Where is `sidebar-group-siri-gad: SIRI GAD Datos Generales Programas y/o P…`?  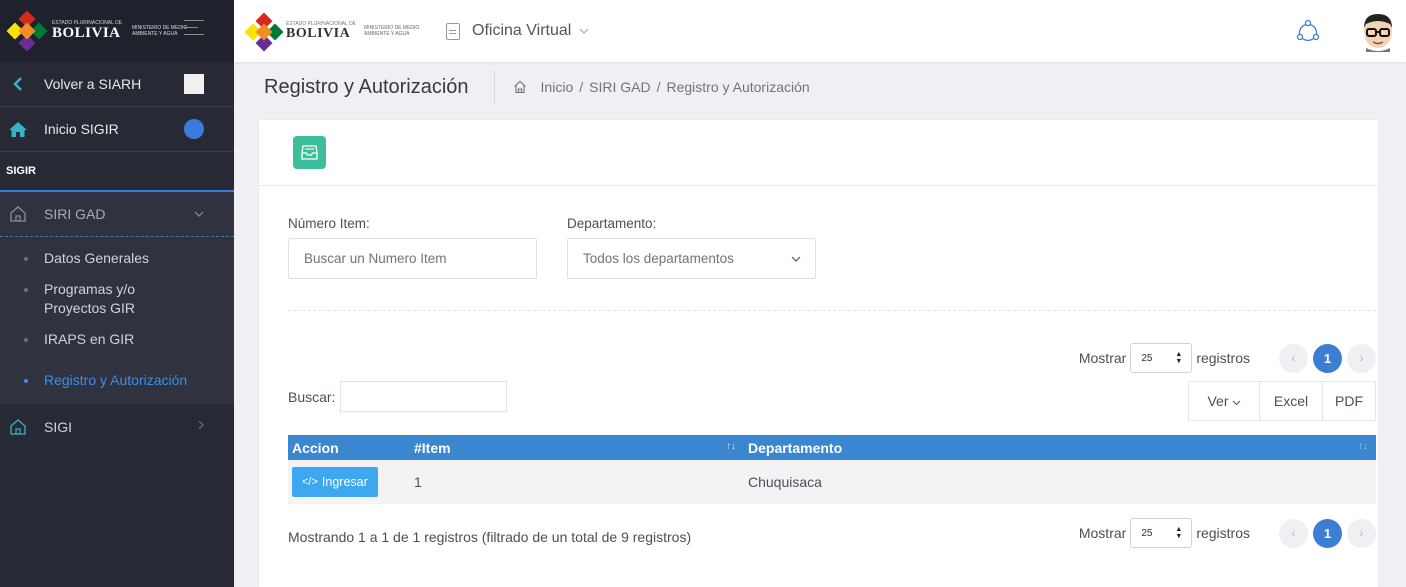 sidebar-group-siri-gad: SIRI GAD Datos Generales Programas y/o P… is located at coordinates (117, 298).